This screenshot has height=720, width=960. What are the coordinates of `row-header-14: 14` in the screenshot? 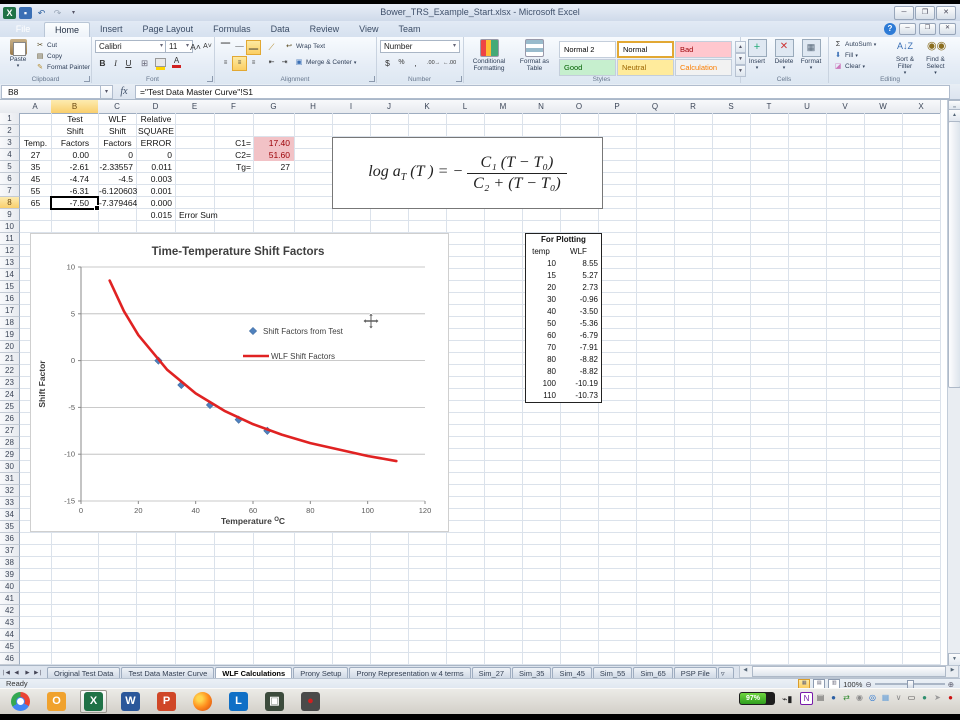 It's located at (10, 275).